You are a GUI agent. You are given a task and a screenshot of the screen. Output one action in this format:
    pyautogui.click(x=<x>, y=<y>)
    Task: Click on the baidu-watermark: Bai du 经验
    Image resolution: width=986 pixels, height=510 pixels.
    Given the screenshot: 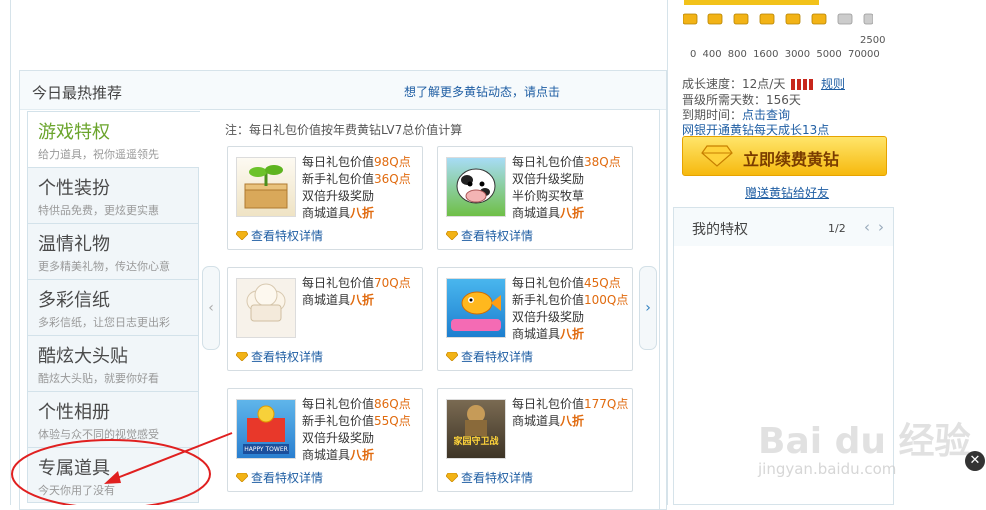 What is the action you would take?
    pyautogui.click(x=864, y=441)
    